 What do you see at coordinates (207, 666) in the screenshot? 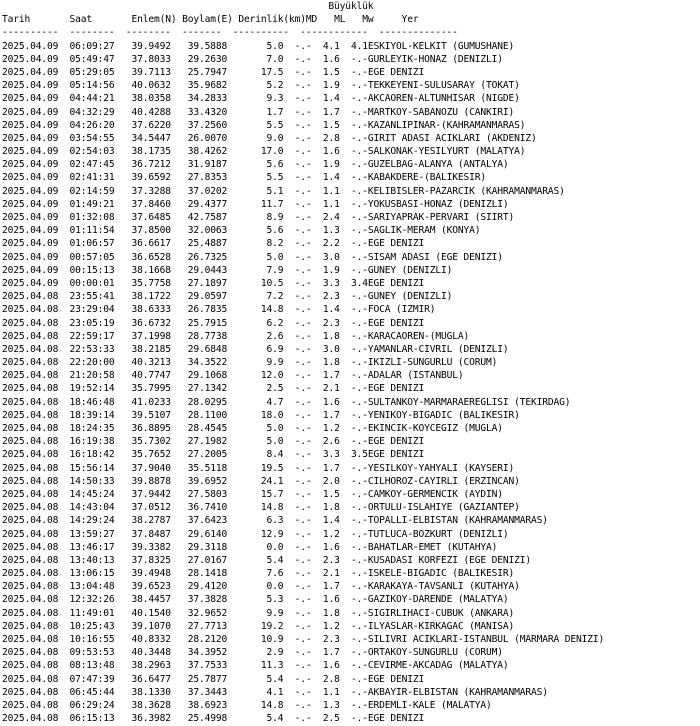
I see `cell-longitude: 37.7533` at bounding box center [207, 666].